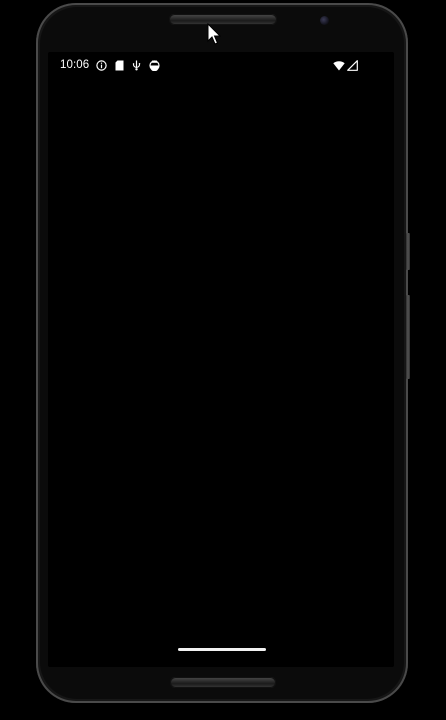 The width and height of the screenshot is (446, 720). Describe the element at coordinates (408, 251) in the screenshot. I see `power-button` at that location.